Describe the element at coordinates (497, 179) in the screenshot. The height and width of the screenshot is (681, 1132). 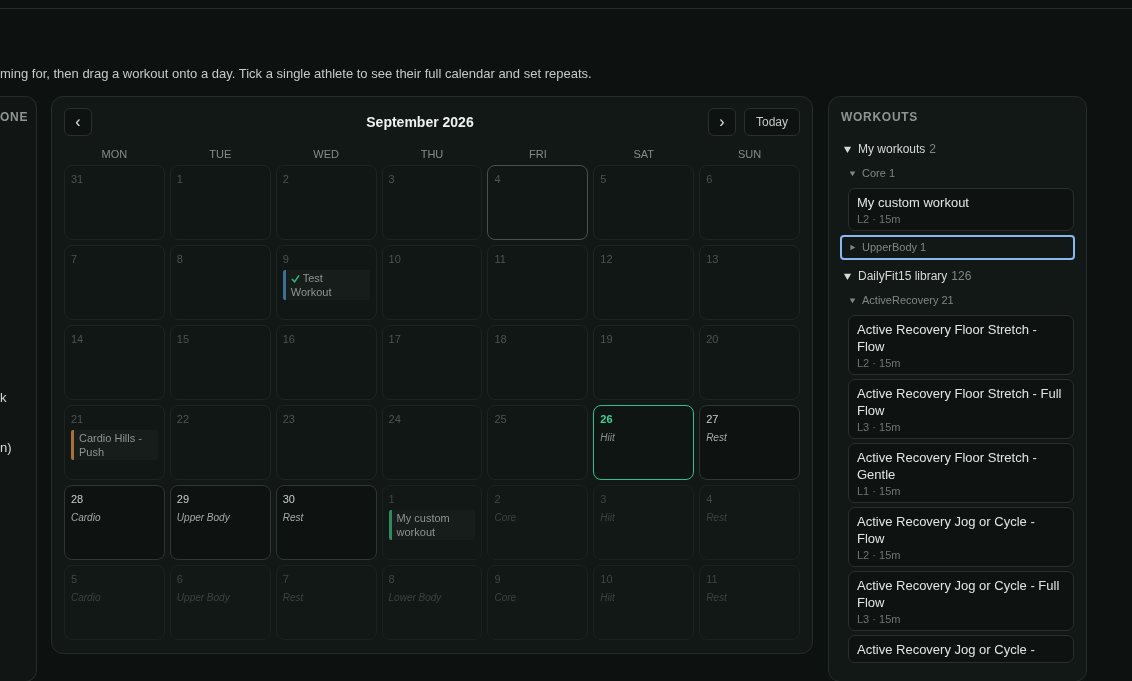
I see `day-number: 4` at that location.